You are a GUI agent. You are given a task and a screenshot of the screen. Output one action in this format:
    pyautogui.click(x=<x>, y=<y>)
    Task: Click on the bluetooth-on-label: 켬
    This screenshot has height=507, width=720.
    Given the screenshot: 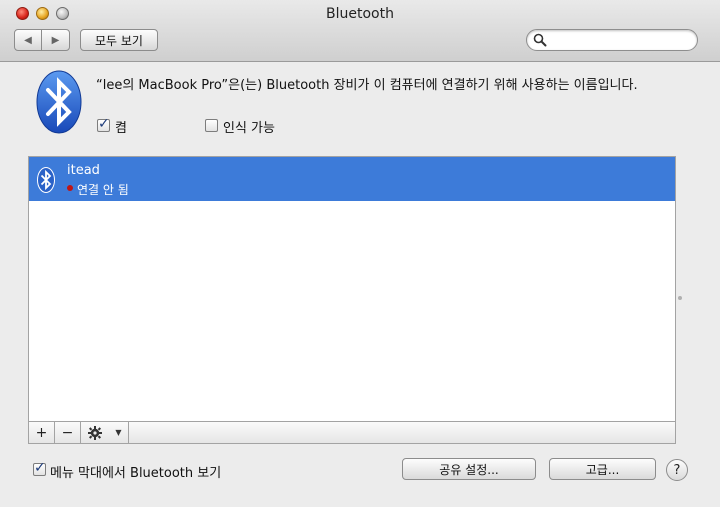 What is the action you would take?
    pyautogui.click(x=121, y=128)
    